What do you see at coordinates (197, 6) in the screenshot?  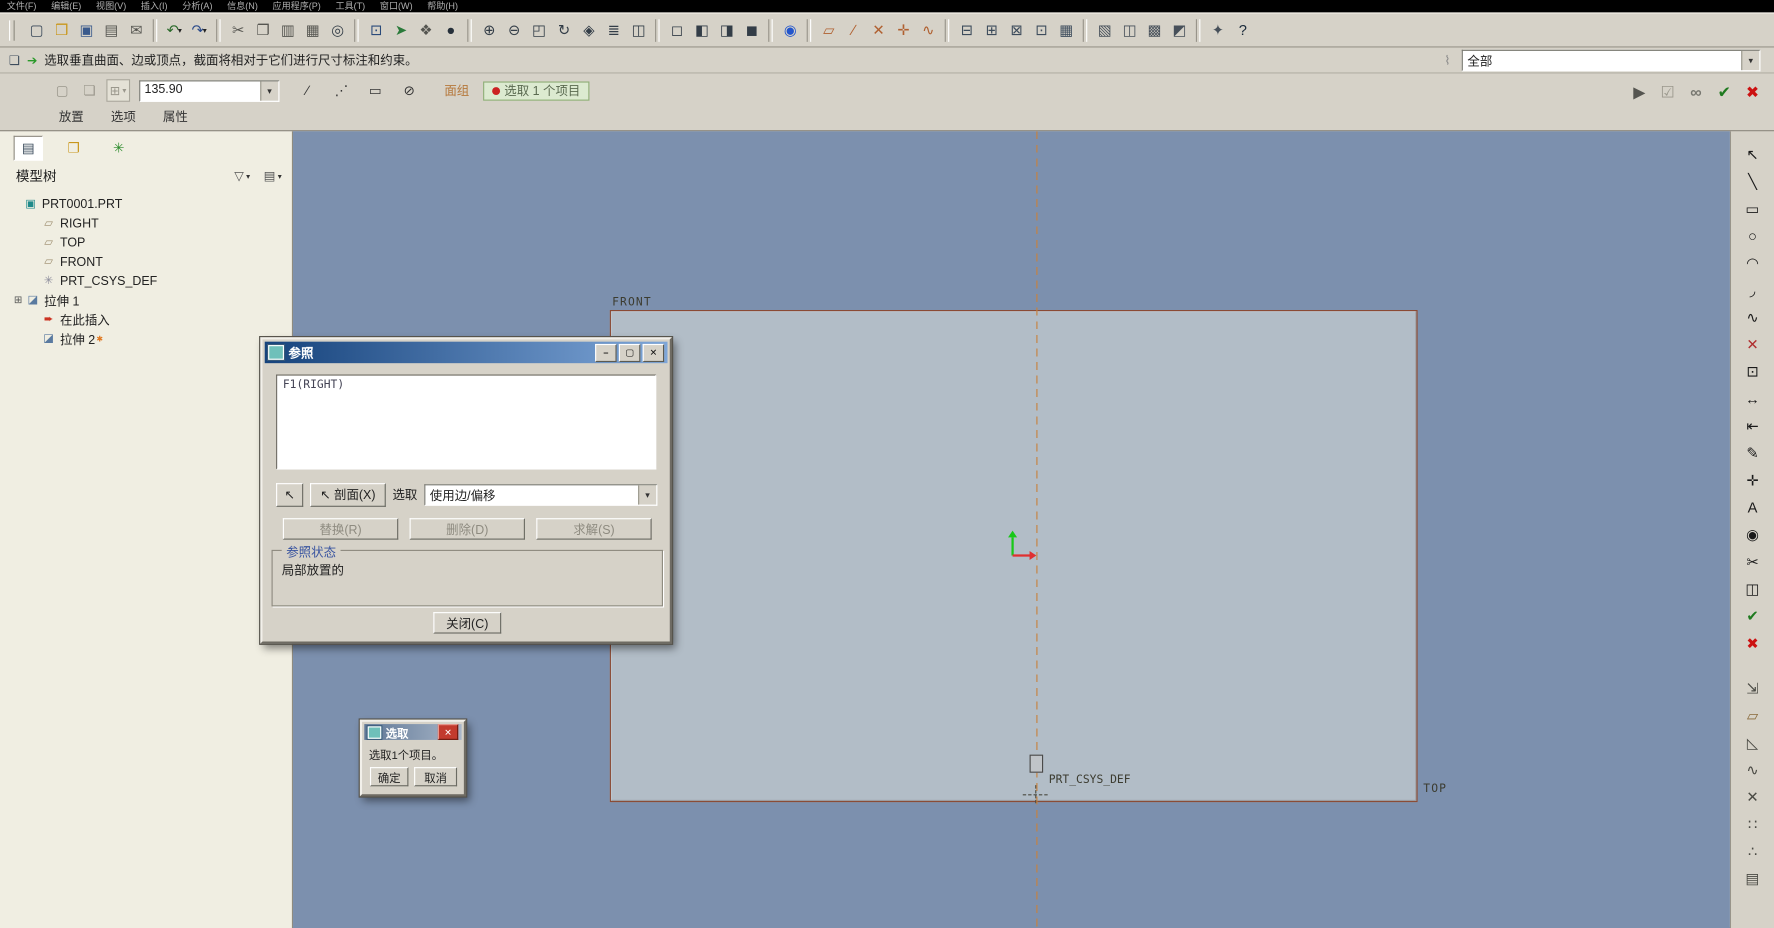 I see `menu-item: 分析(A)` at bounding box center [197, 6].